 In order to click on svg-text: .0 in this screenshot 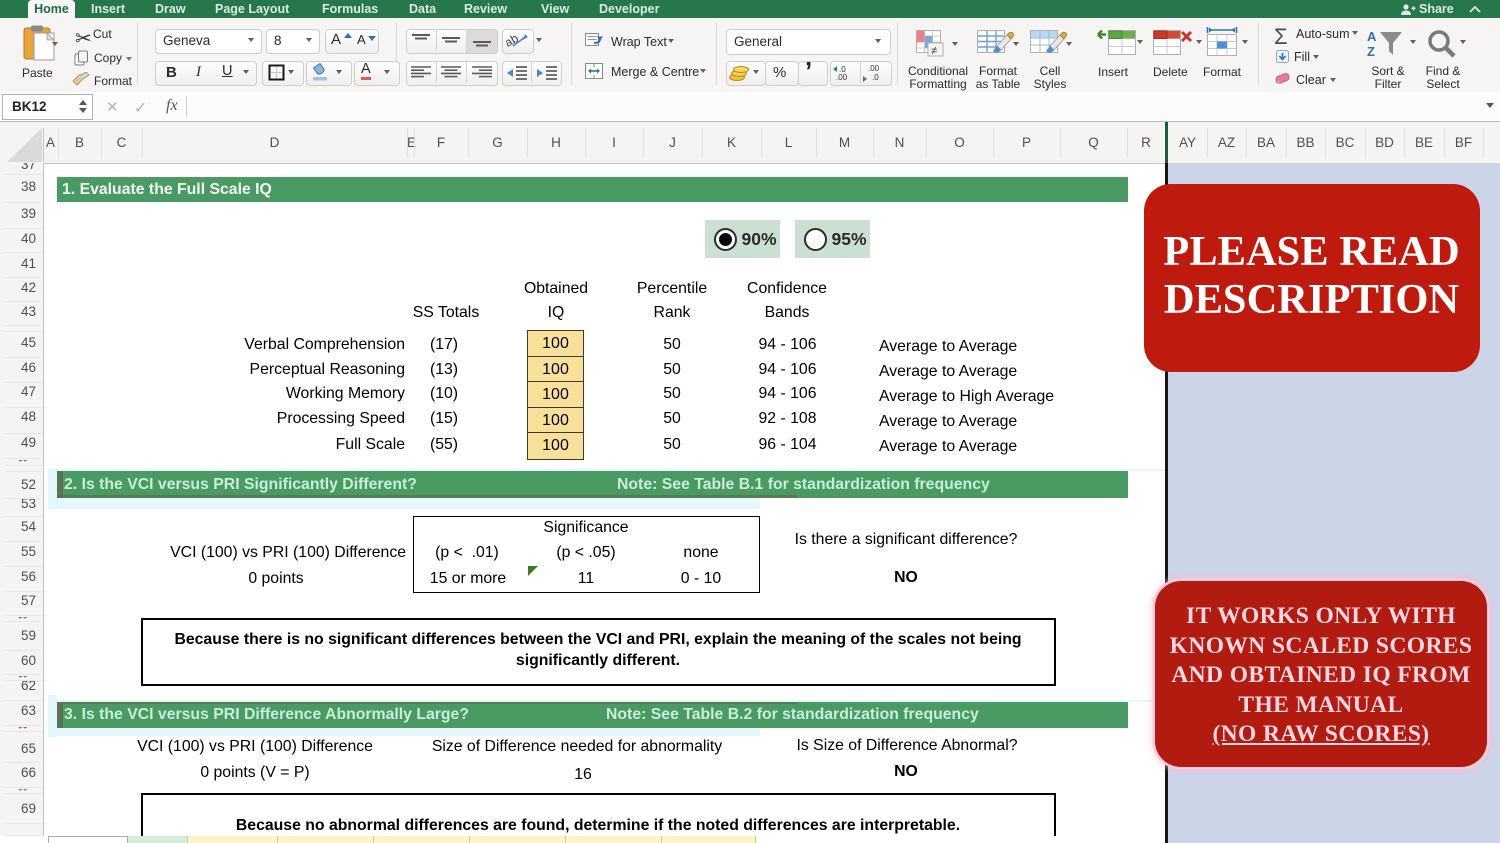, I will do `click(875, 77)`.